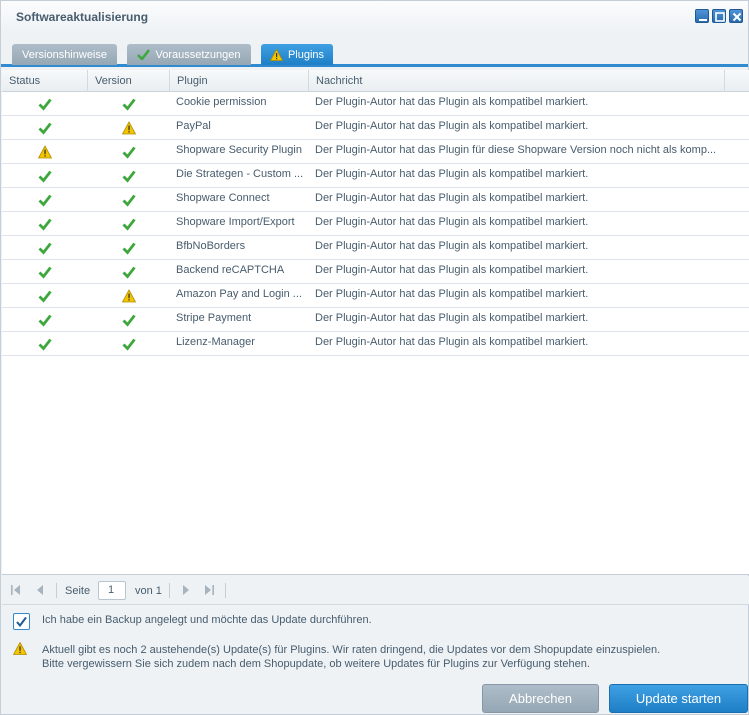  What do you see at coordinates (16, 590) in the screenshot?
I see `first-page-icon` at bounding box center [16, 590].